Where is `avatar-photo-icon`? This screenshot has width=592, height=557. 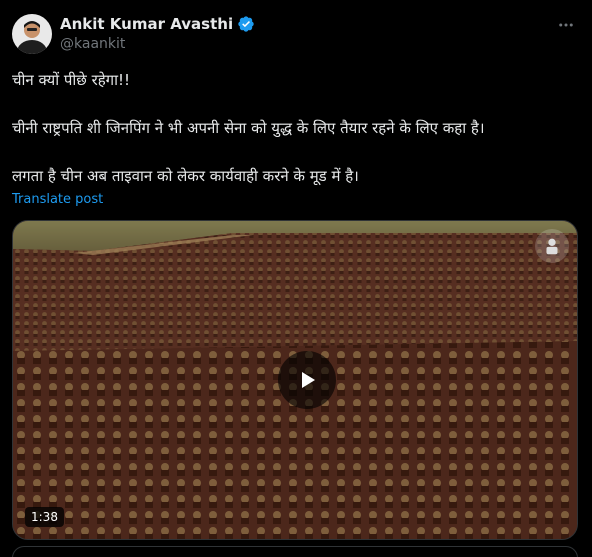 avatar-photo-icon is located at coordinates (32, 34).